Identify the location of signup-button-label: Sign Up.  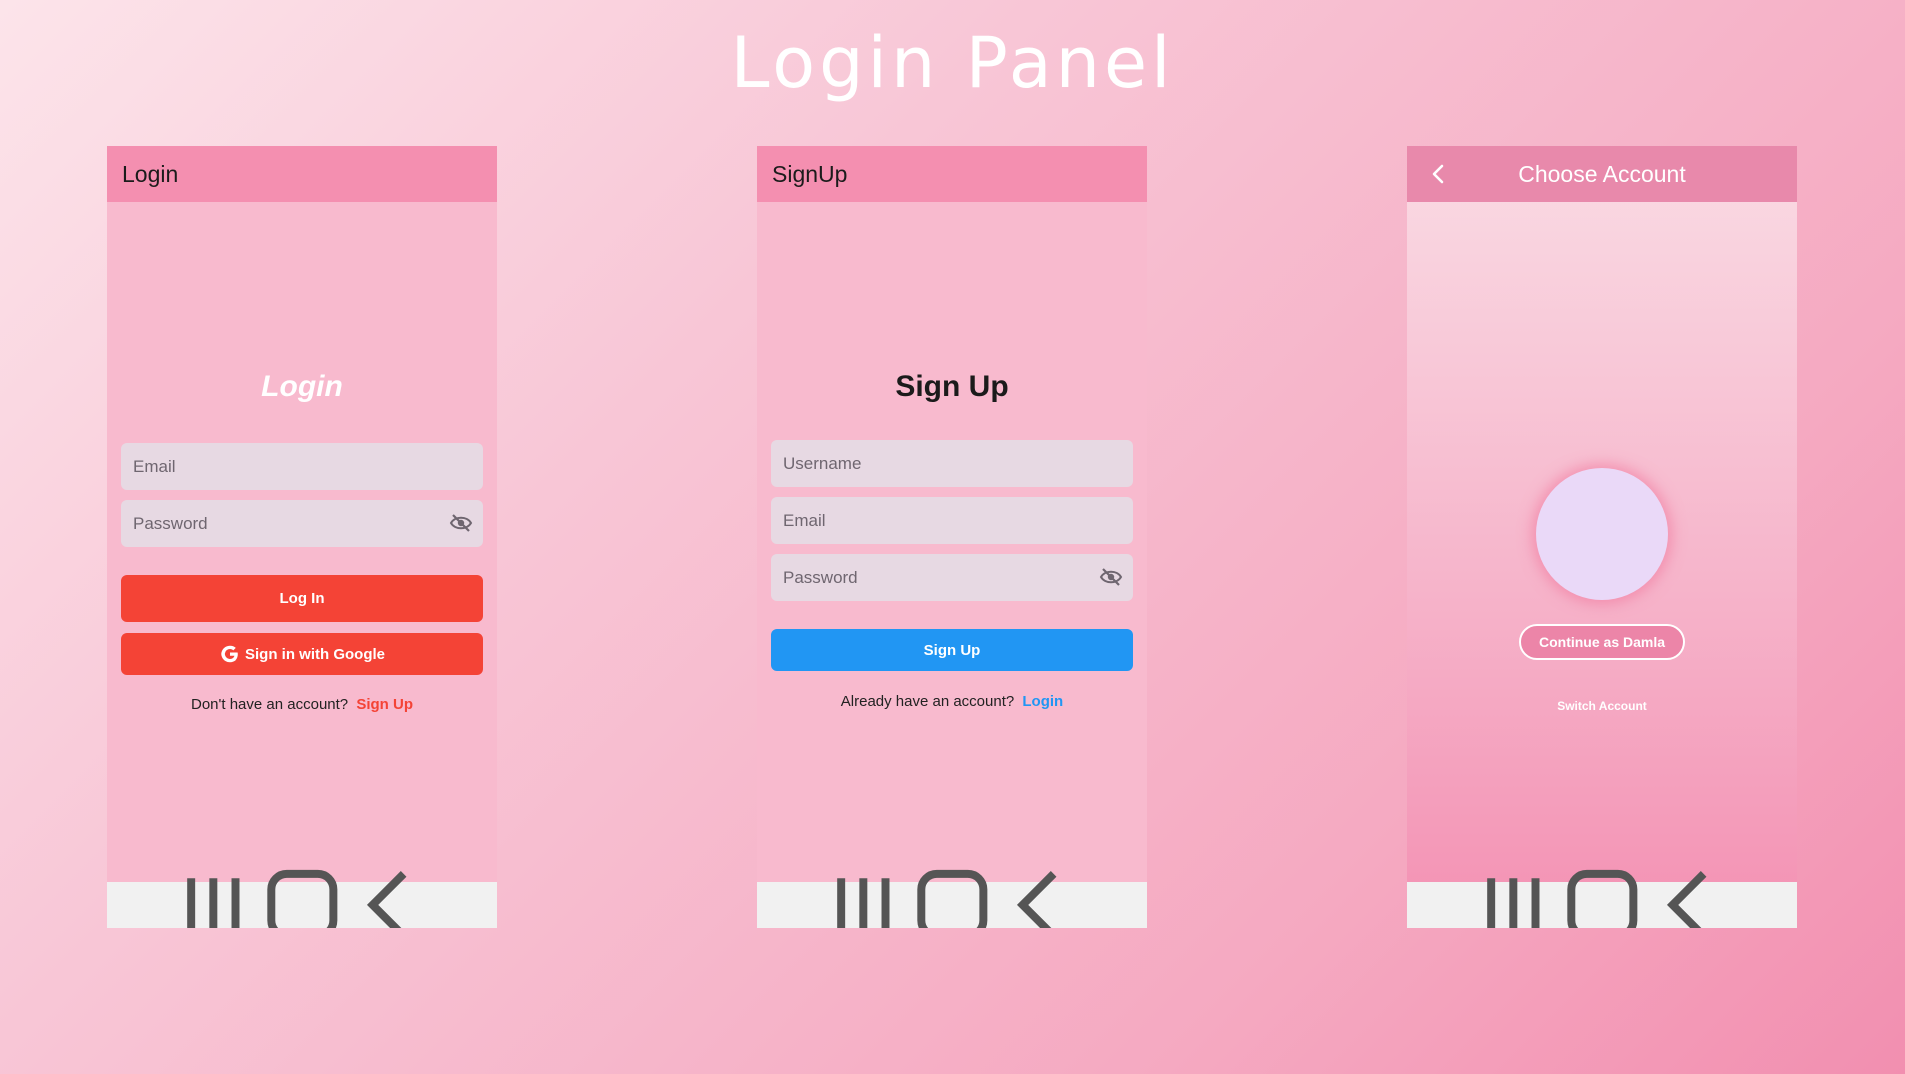
(952, 650).